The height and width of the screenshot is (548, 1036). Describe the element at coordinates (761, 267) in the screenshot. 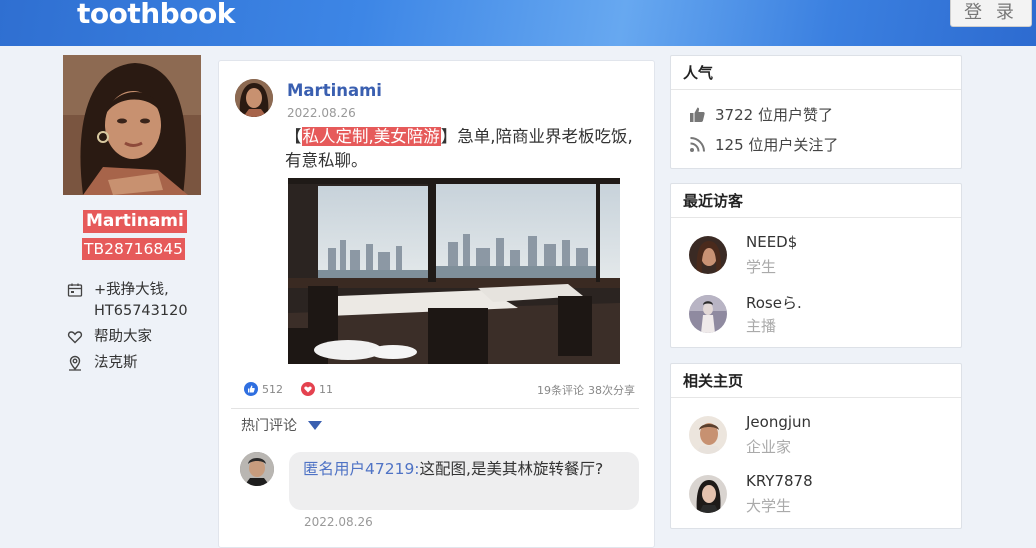

I see `visitor-role: 学生` at that location.